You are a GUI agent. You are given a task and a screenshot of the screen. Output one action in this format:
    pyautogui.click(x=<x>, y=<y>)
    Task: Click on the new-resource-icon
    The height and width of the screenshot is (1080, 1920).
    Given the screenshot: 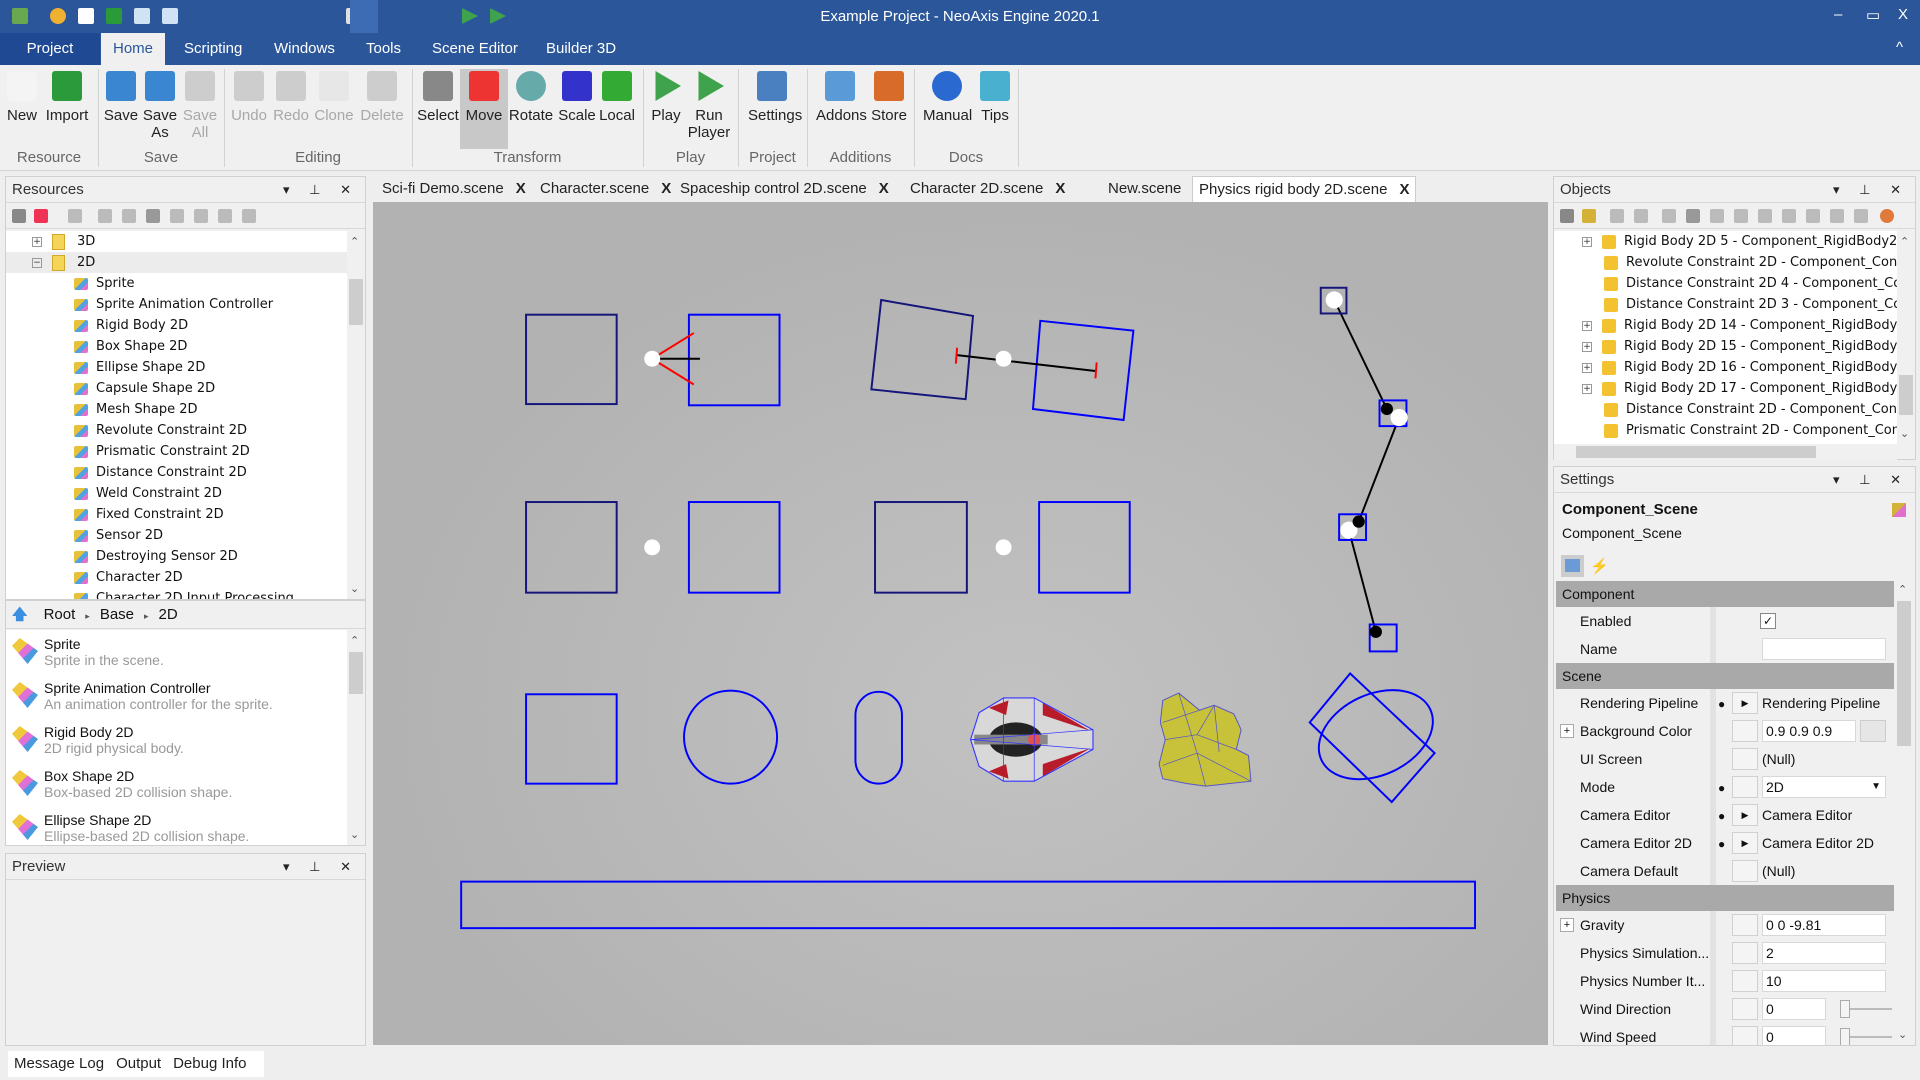 What is the action you would take?
    pyautogui.click(x=129, y=216)
    